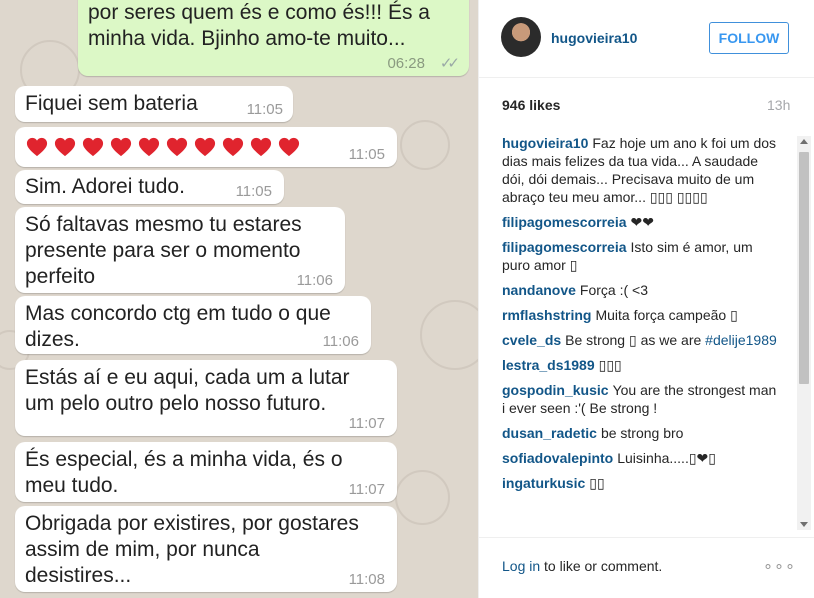 This screenshot has width=814, height=598. I want to click on comment-text: ❤❤, so click(642, 222).